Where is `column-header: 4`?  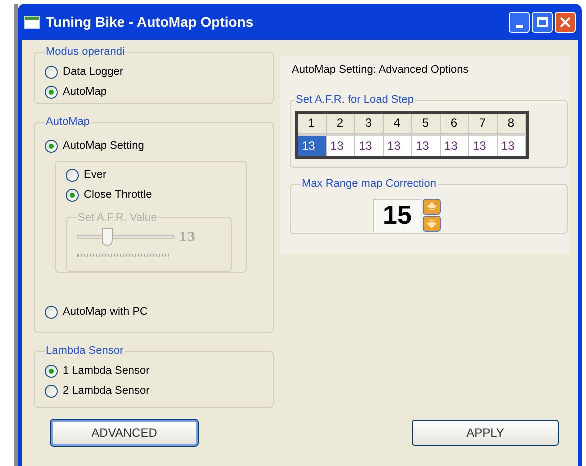 column-header: 4 is located at coordinates (398, 124).